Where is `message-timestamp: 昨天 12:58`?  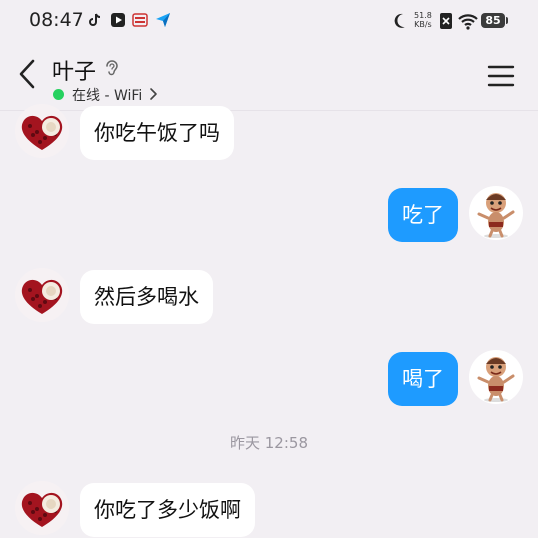 message-timestamp: 昨天 12:58 is located at coordinates (269, 443).